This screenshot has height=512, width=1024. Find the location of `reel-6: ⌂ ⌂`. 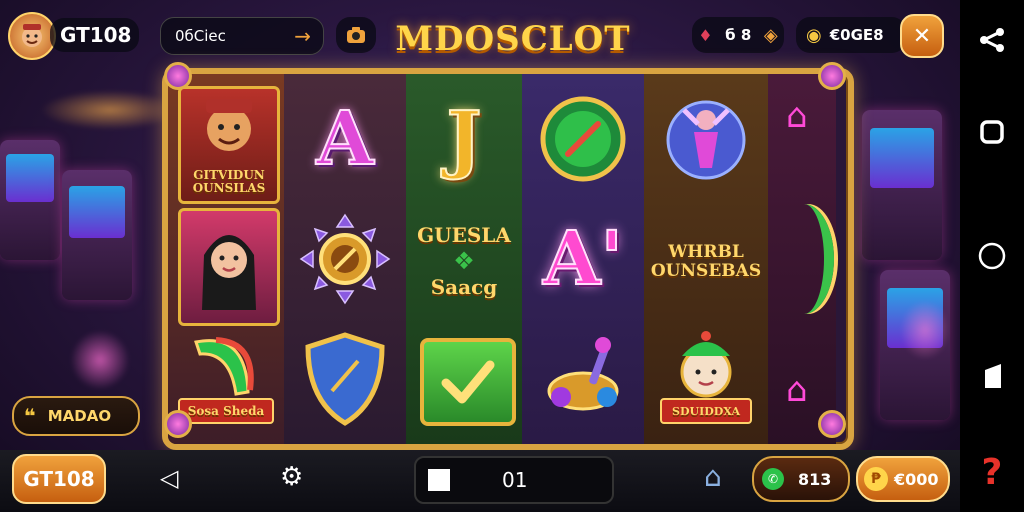

reel-6: ⌂ ⌂ is located at coordinates (802, 259).